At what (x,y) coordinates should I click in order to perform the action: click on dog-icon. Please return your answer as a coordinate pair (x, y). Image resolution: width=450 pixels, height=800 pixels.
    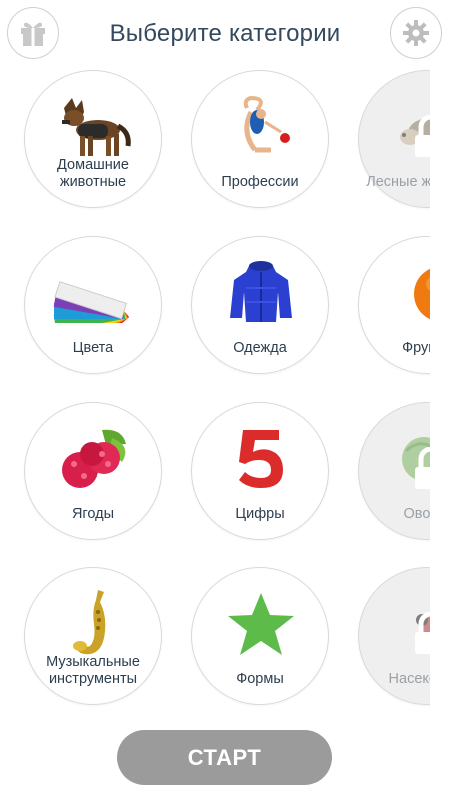
    Looking at the image, I should click on (94, 126).